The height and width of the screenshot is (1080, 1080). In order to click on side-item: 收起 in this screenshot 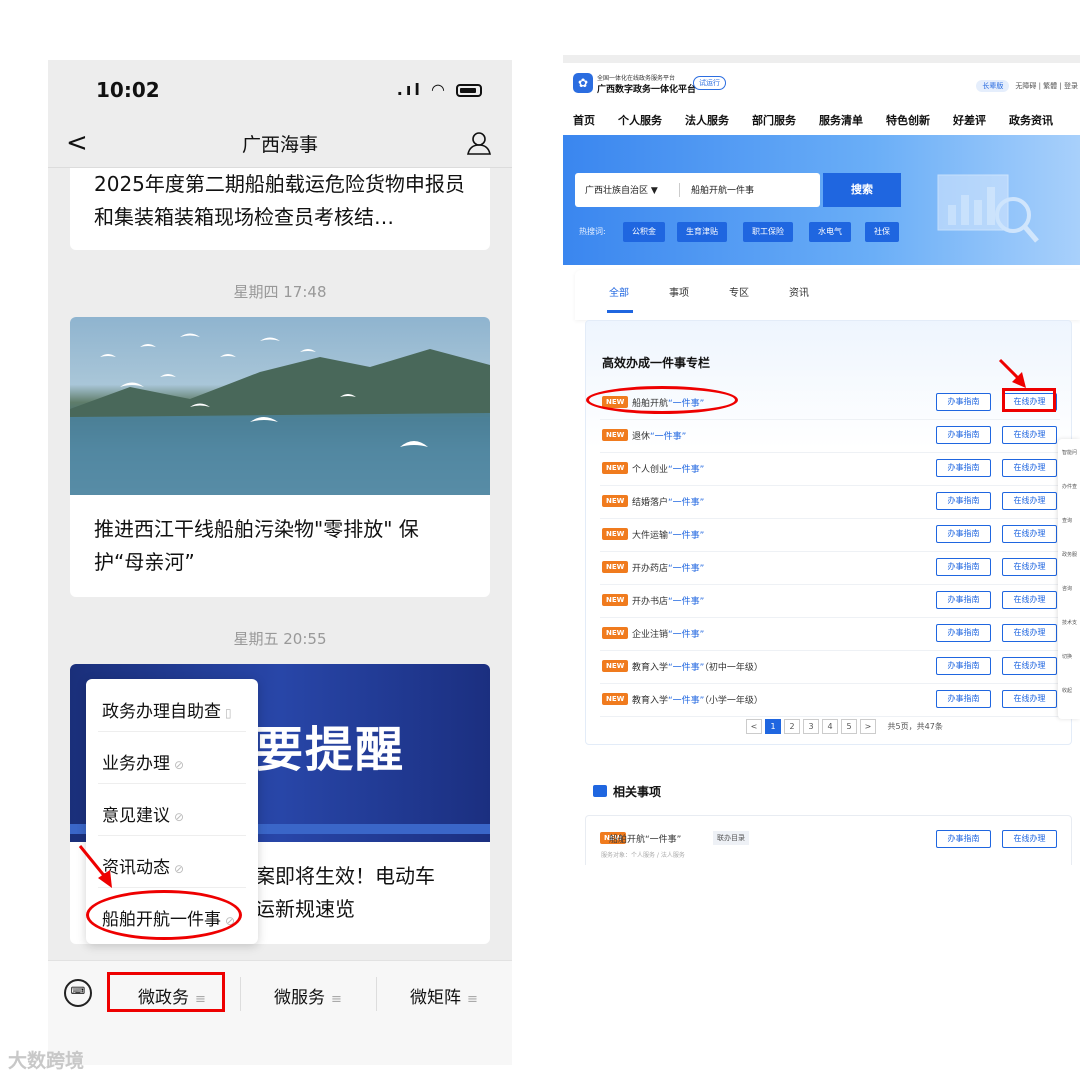, I will do `click(1067, 690)`.